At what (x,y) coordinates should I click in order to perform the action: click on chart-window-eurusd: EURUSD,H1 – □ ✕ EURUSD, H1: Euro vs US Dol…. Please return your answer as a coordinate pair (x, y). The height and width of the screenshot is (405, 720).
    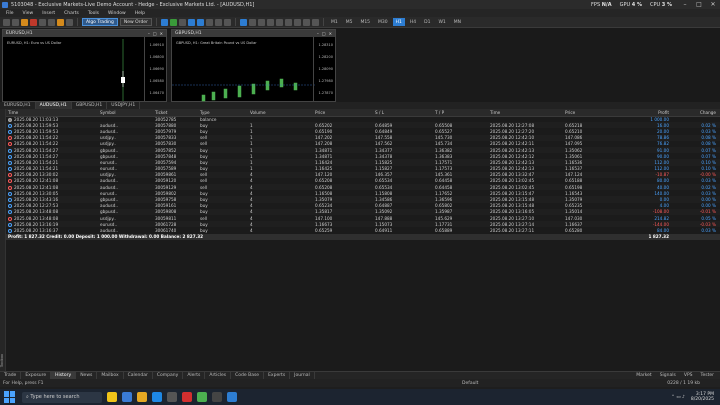
    Looking at the image, I should click on (84, 65).